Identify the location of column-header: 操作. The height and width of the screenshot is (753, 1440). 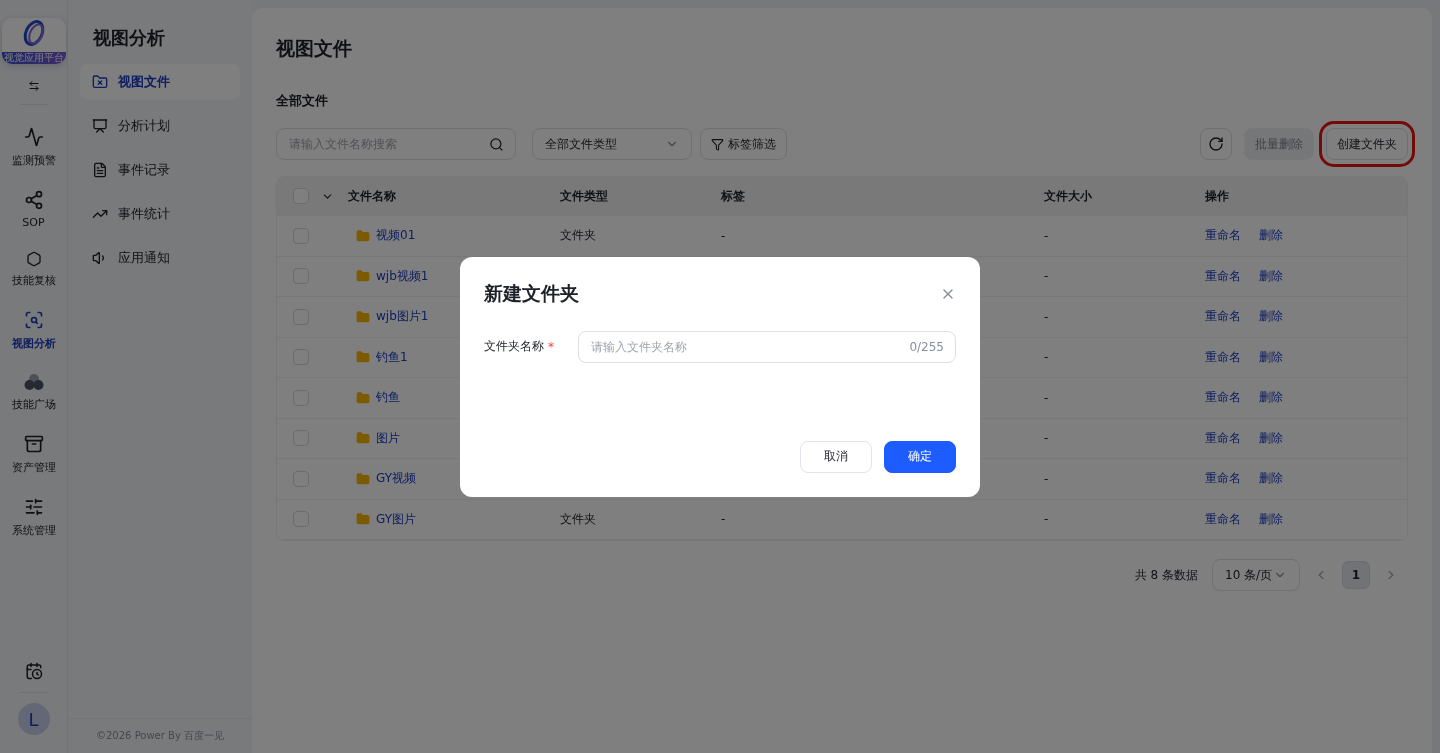
(1217, 196).